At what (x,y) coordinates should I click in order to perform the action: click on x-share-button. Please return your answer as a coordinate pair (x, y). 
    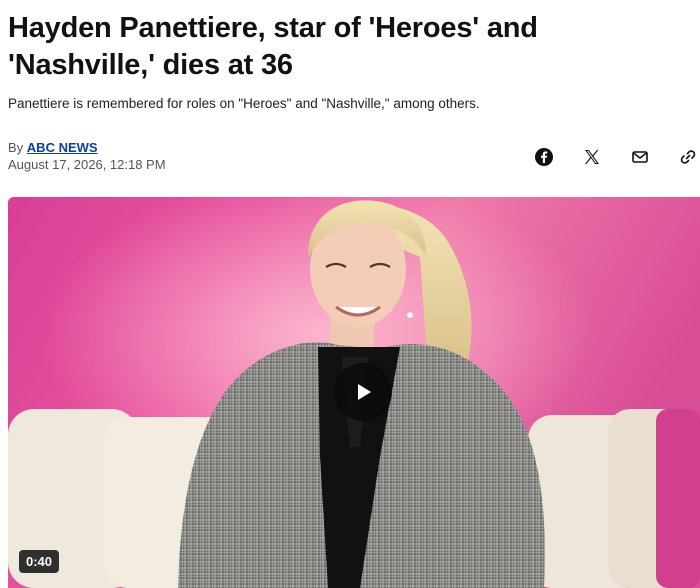
    Looking at the image, I should click on (592, 157).